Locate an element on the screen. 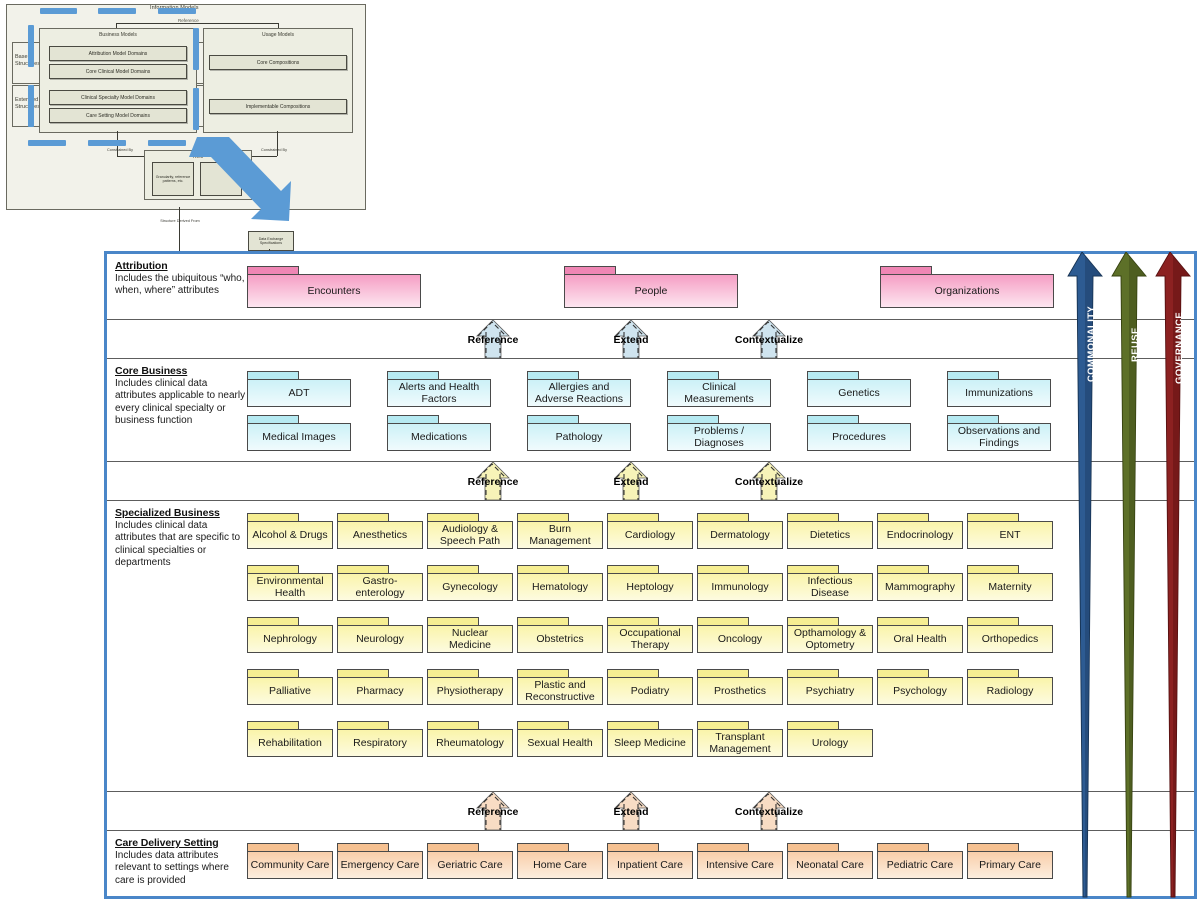 This screenshot has height=907, width=1200. folder-medical-images: Medical Images is located at coordinates (299, 433).